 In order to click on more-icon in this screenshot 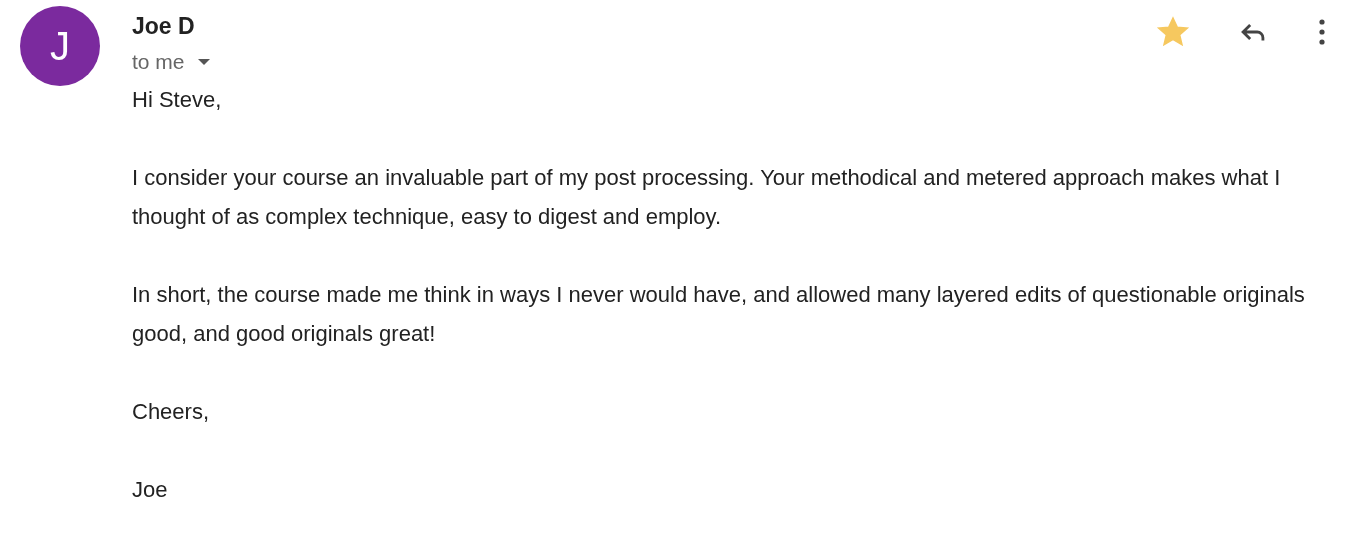, I will do `click(1322, 32)`.